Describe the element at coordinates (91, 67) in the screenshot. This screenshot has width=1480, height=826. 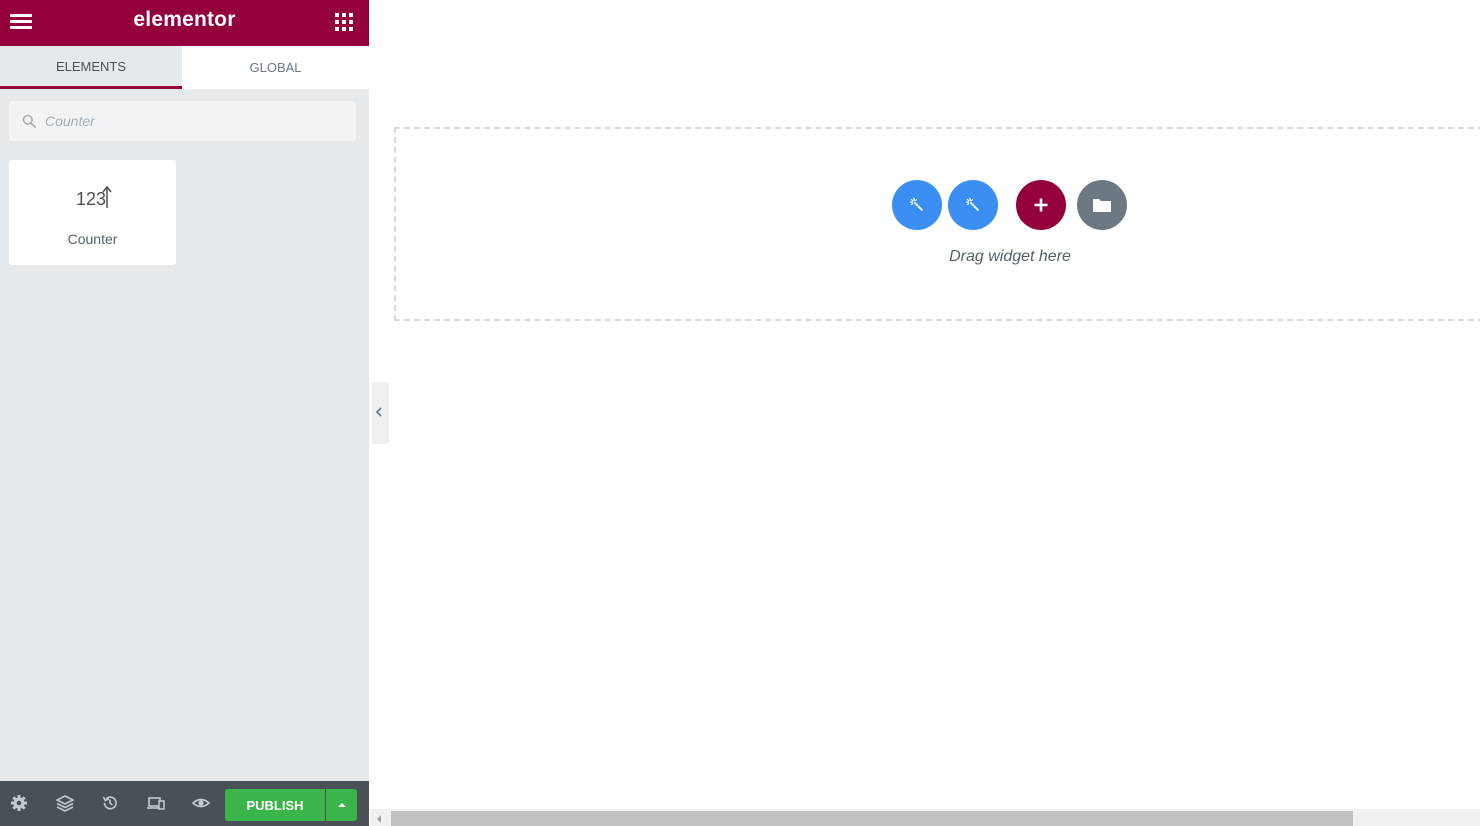
I see `tab-elements: ELEMENTS` at that location.